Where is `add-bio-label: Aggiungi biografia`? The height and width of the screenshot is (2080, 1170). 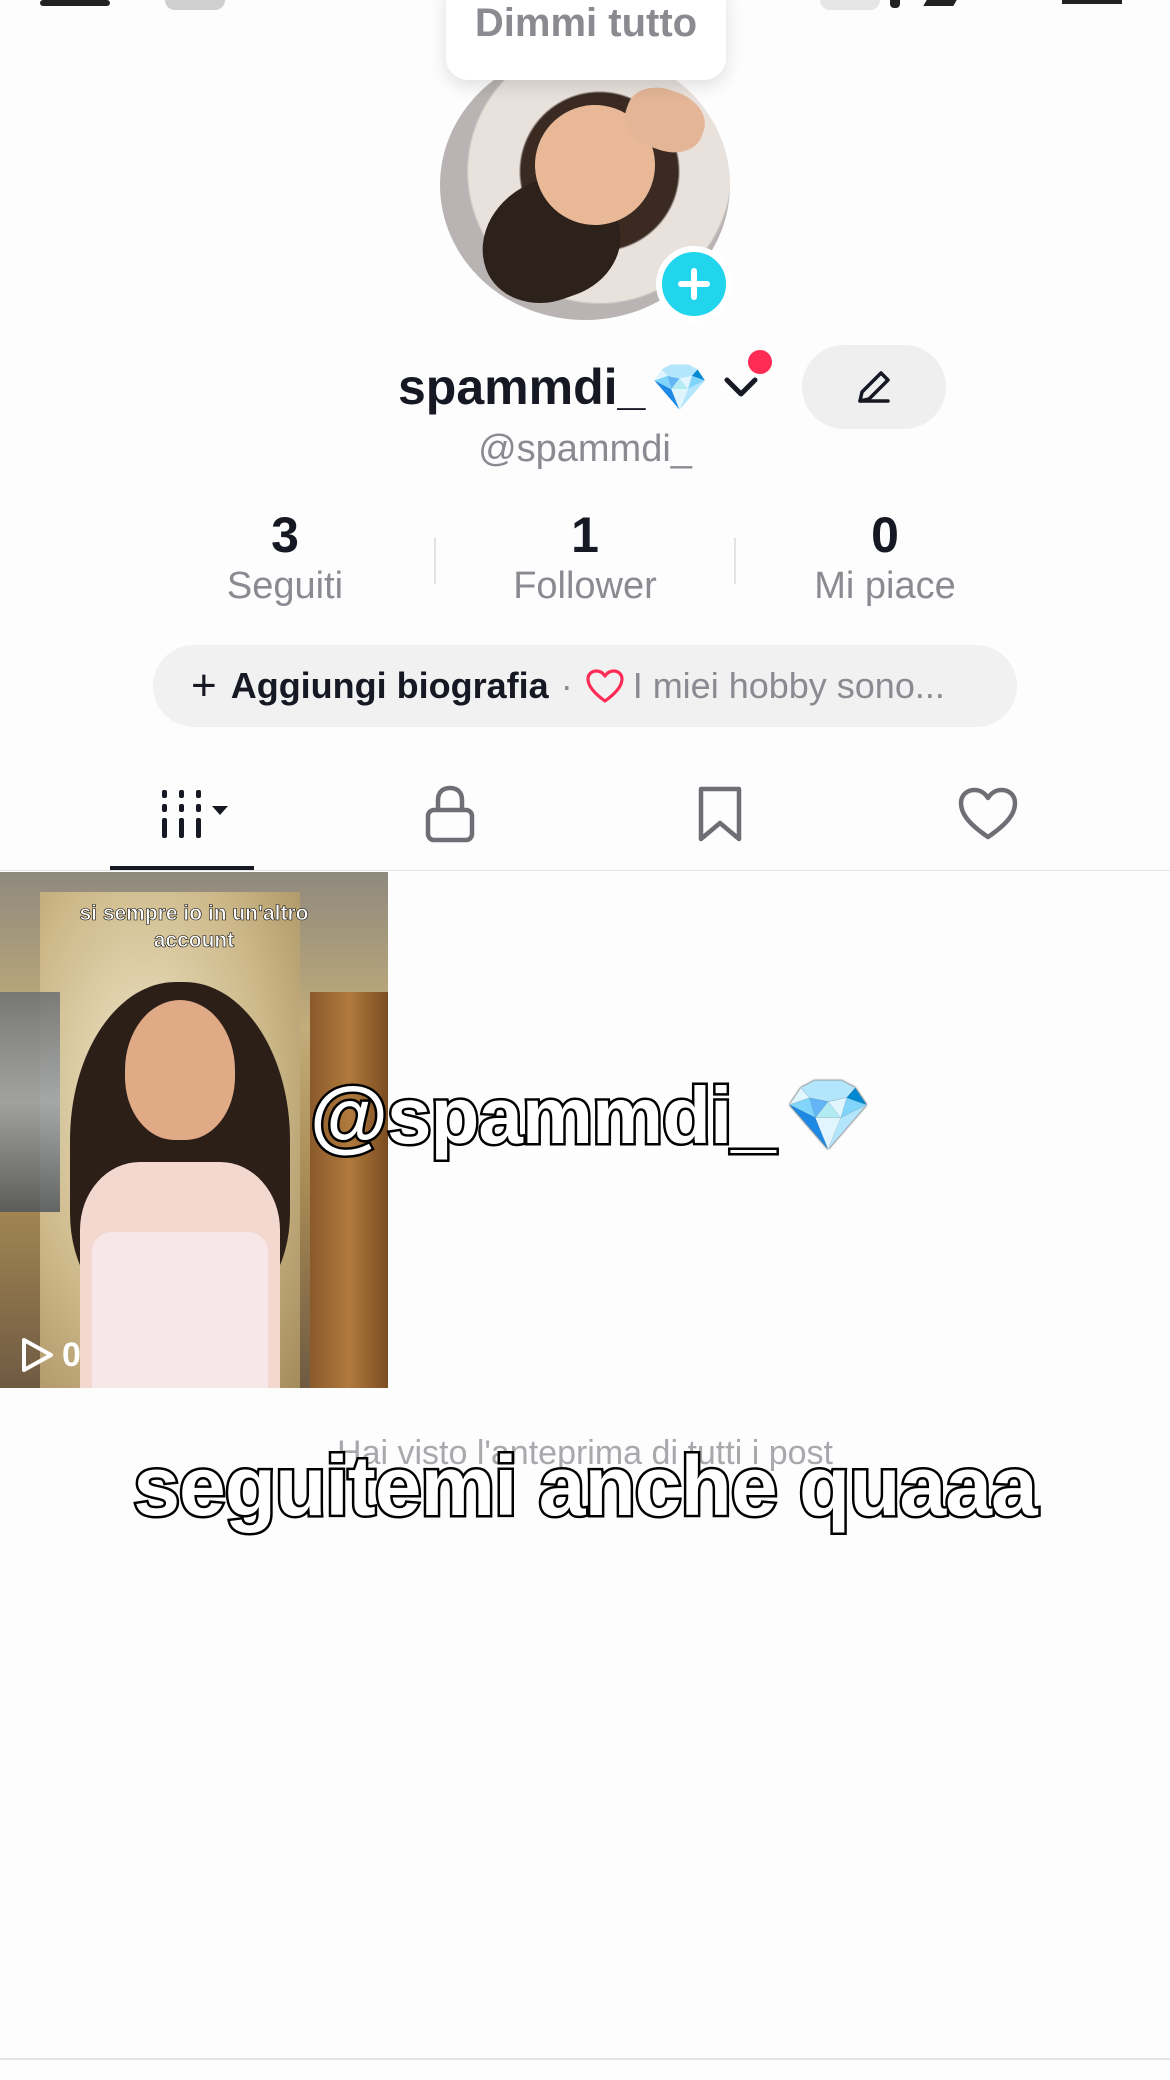
add-bio-label: Aggiungi biografia is located at coordinates (389, 685).